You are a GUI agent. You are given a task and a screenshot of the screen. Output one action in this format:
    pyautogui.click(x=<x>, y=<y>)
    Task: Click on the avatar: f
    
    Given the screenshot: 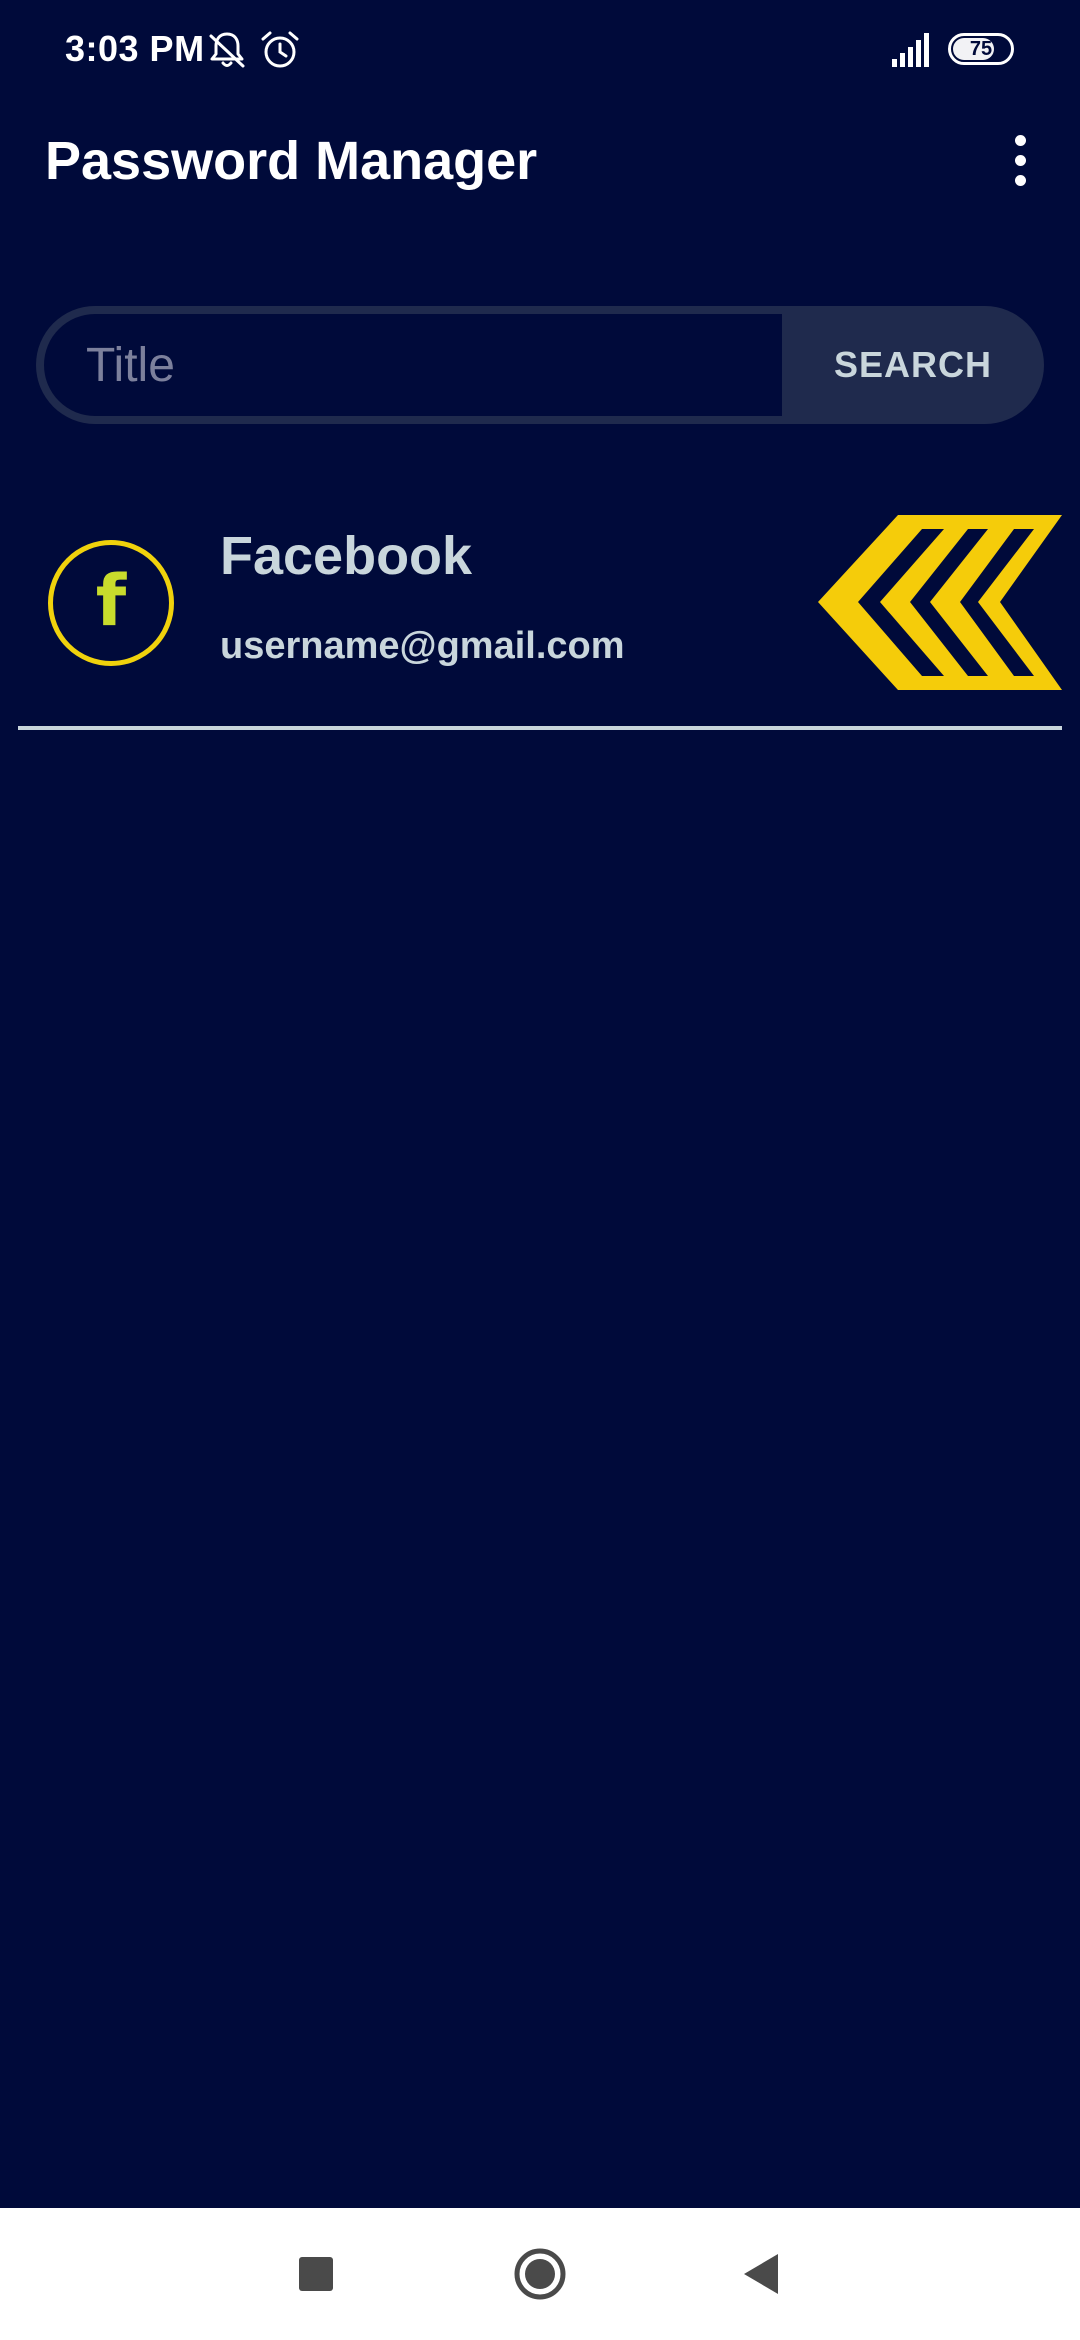 What is the action you would take?
    pyautogui.click(x=111, y=603)
    